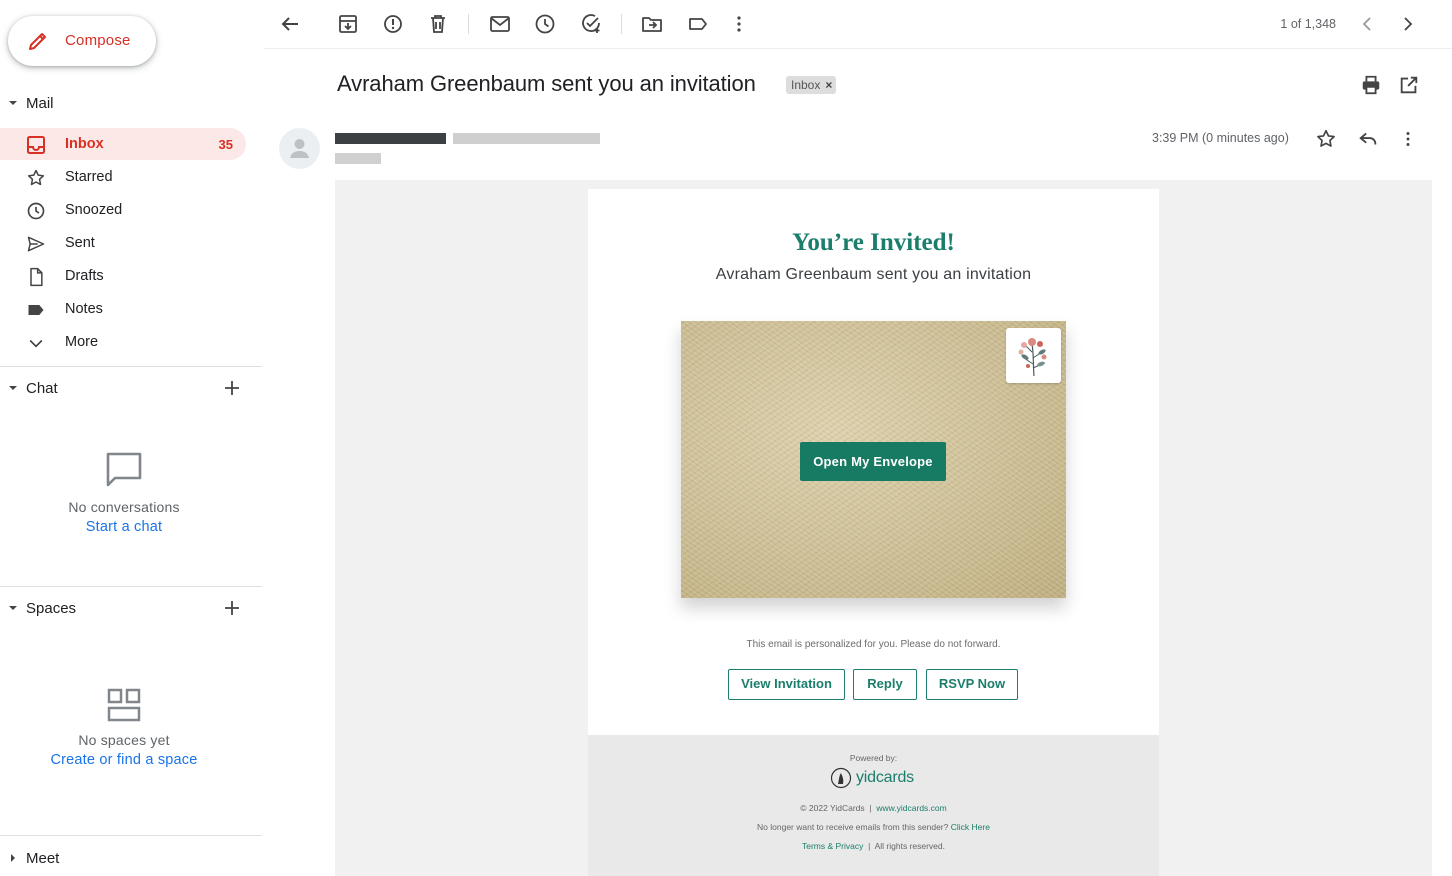 This screenshot has height=876, width=1452. I want to click on redacted-sender-name, so click(390, 138).